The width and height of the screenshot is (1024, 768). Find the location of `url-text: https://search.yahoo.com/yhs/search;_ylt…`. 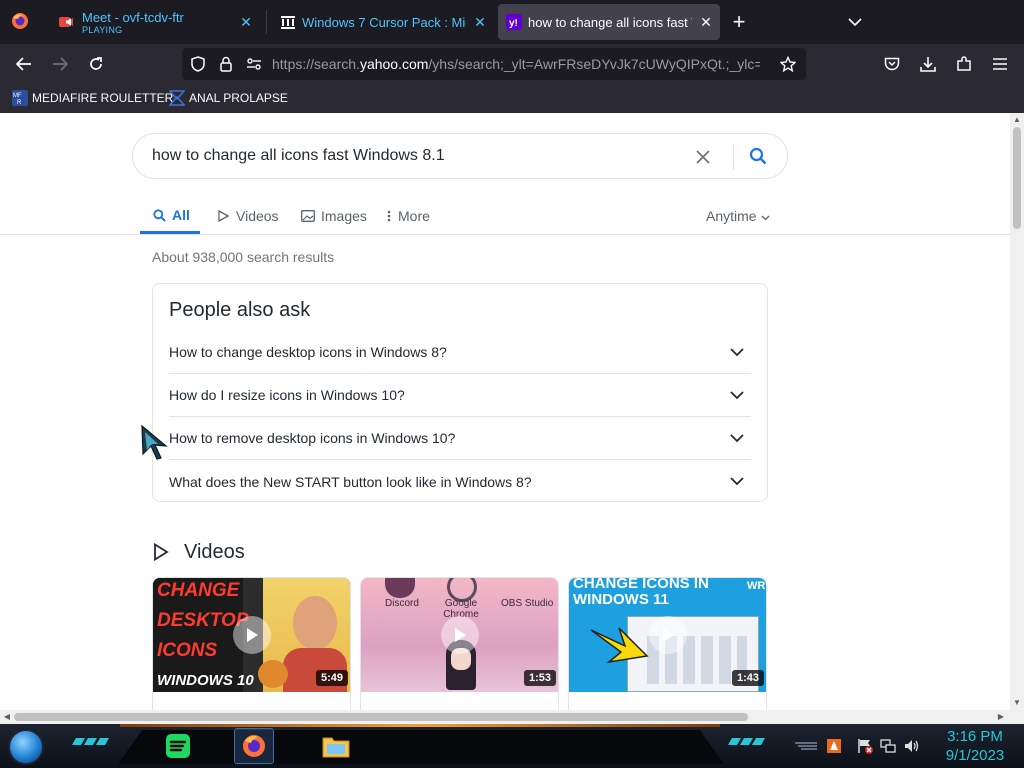

url-text: https://search.yahoo.com/yhs/search;_ylt… is located at coordinates (516, 64).